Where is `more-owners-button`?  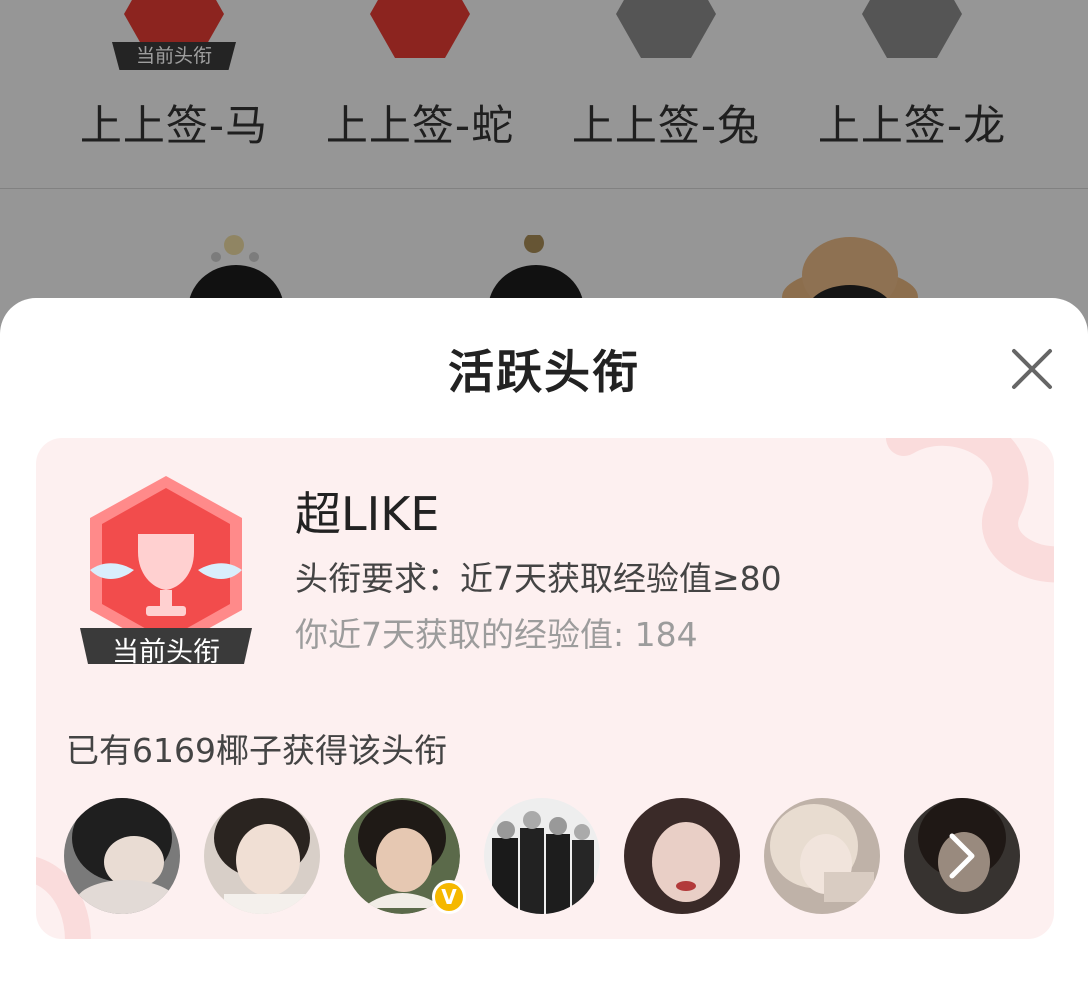 more-owners-button is located at coordinates (962, 856).